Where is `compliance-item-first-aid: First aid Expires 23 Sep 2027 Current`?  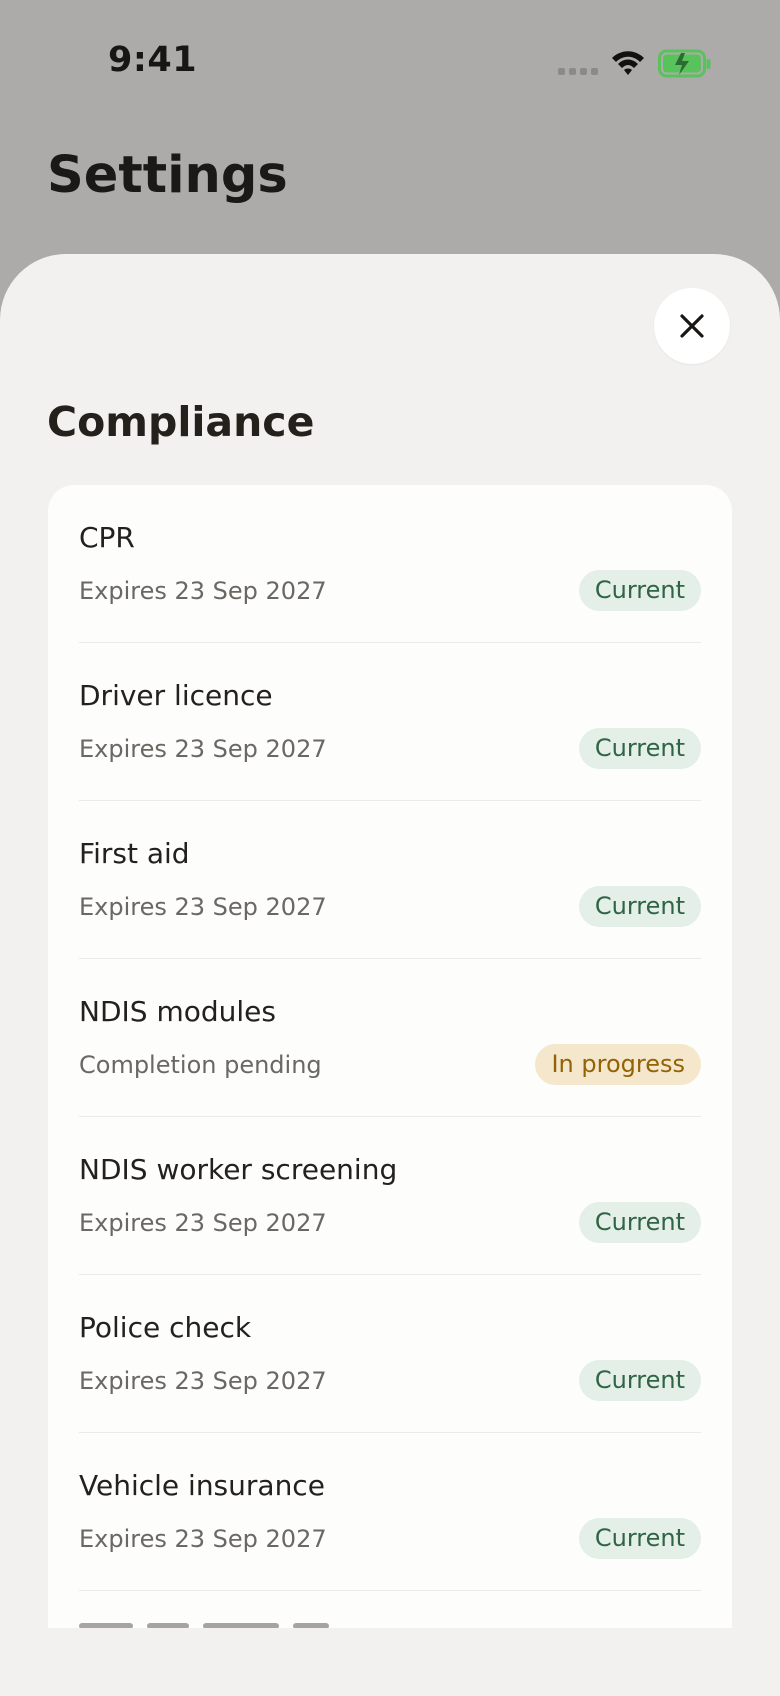
compliance-item-first-aid: First aid Expires 23 Sep 2027 Current is located at coordinates (390, 880).